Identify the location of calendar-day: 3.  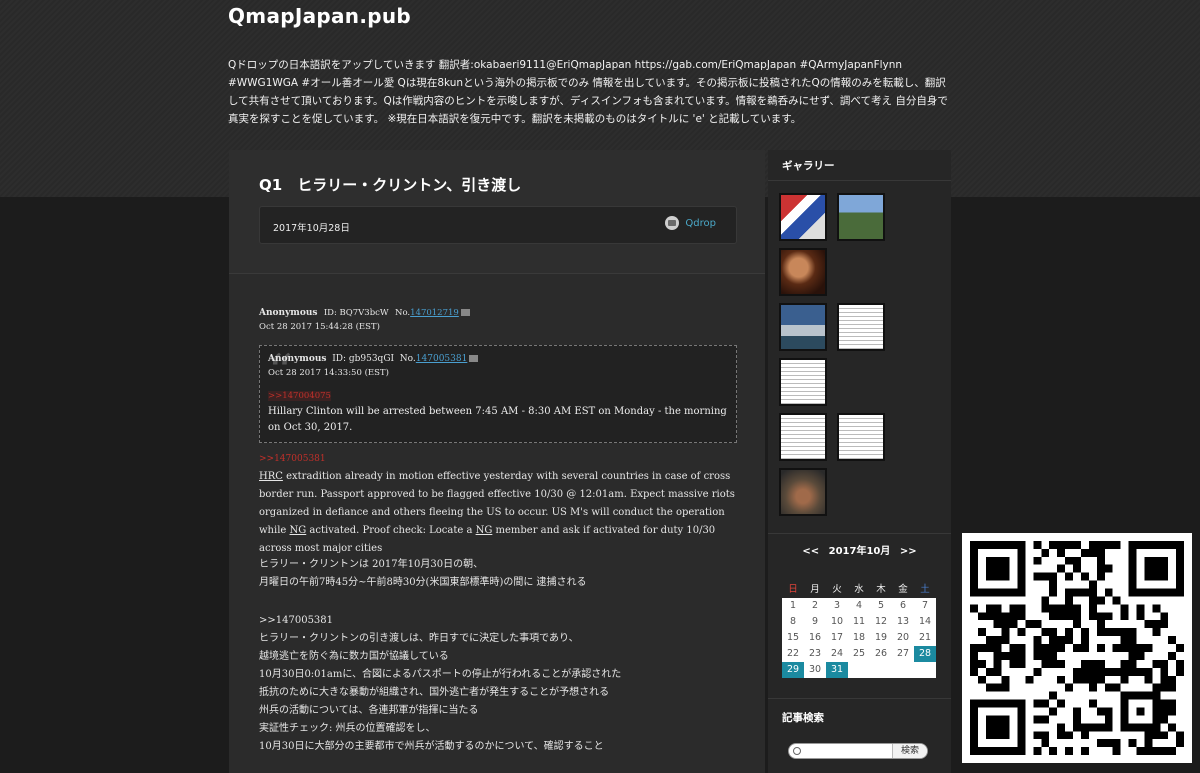
(837, 606).